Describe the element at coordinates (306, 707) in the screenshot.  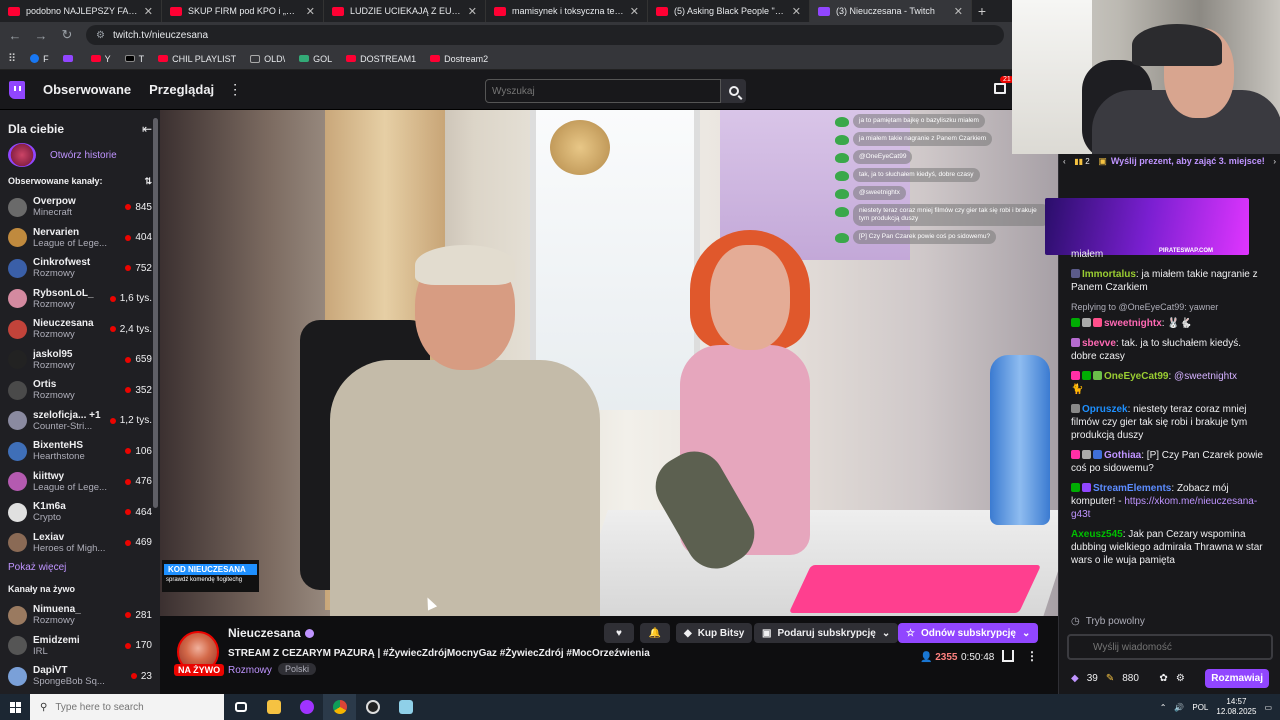
I see `messenger-icon` at that location.